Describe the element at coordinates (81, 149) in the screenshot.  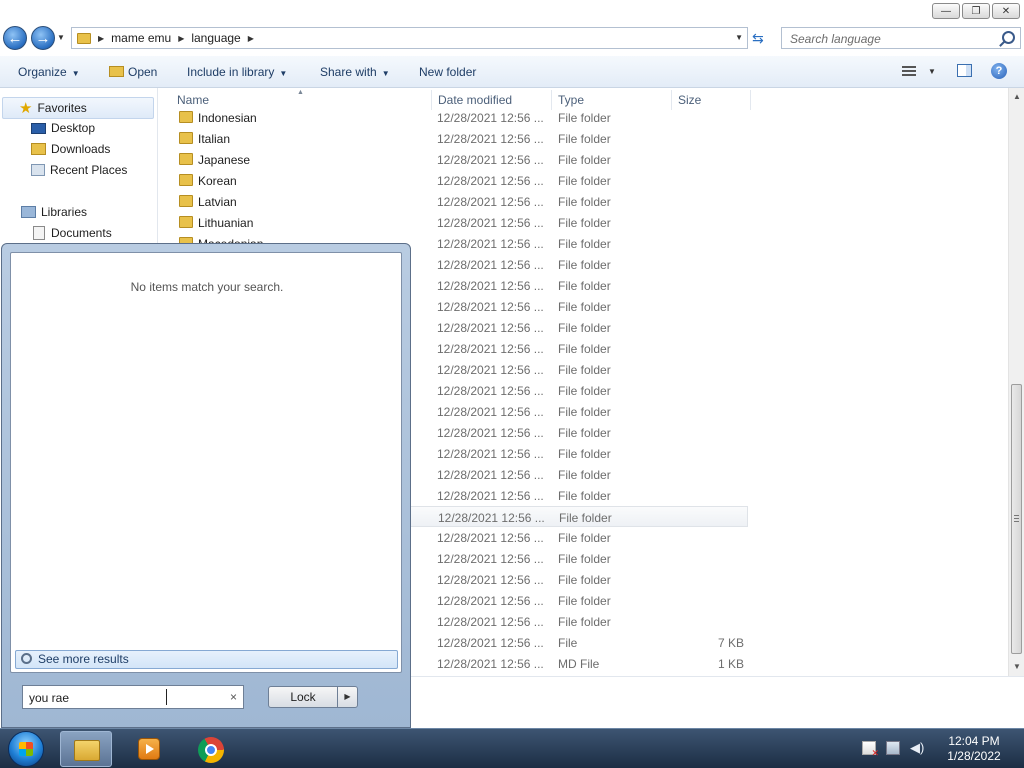
I see `nav-label: Downloads` at that location.